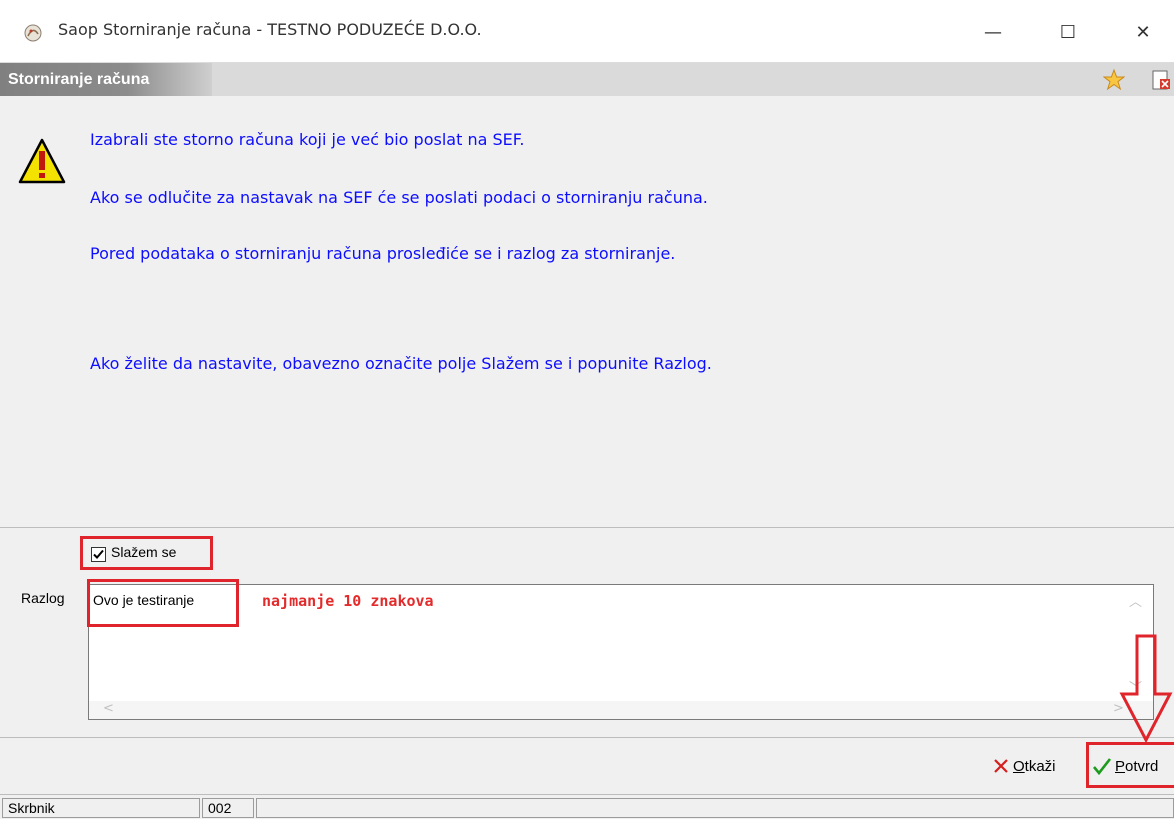 This screenshot has height=819, width=1174. Describe the element at coordinates (587, 737) in the screenshot. I see `button-bar-separator` at that location.